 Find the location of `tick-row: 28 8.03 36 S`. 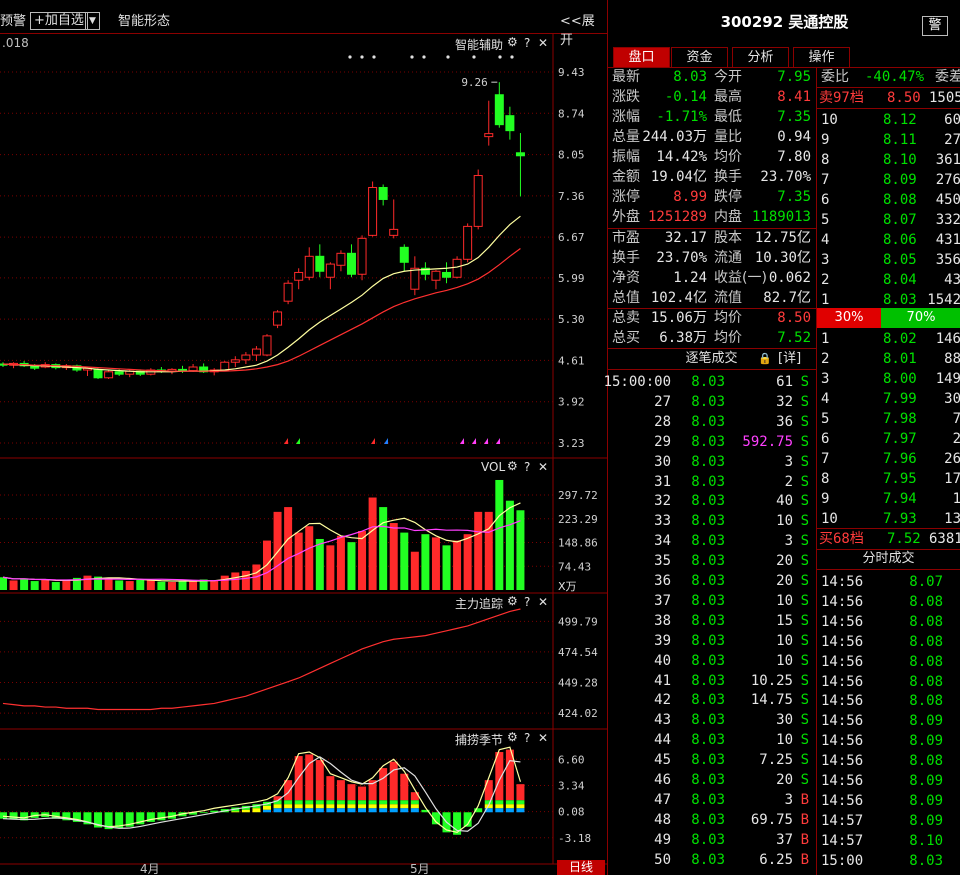

tick-row: 28 8.03 36 S is located at coordinates (711, 422).